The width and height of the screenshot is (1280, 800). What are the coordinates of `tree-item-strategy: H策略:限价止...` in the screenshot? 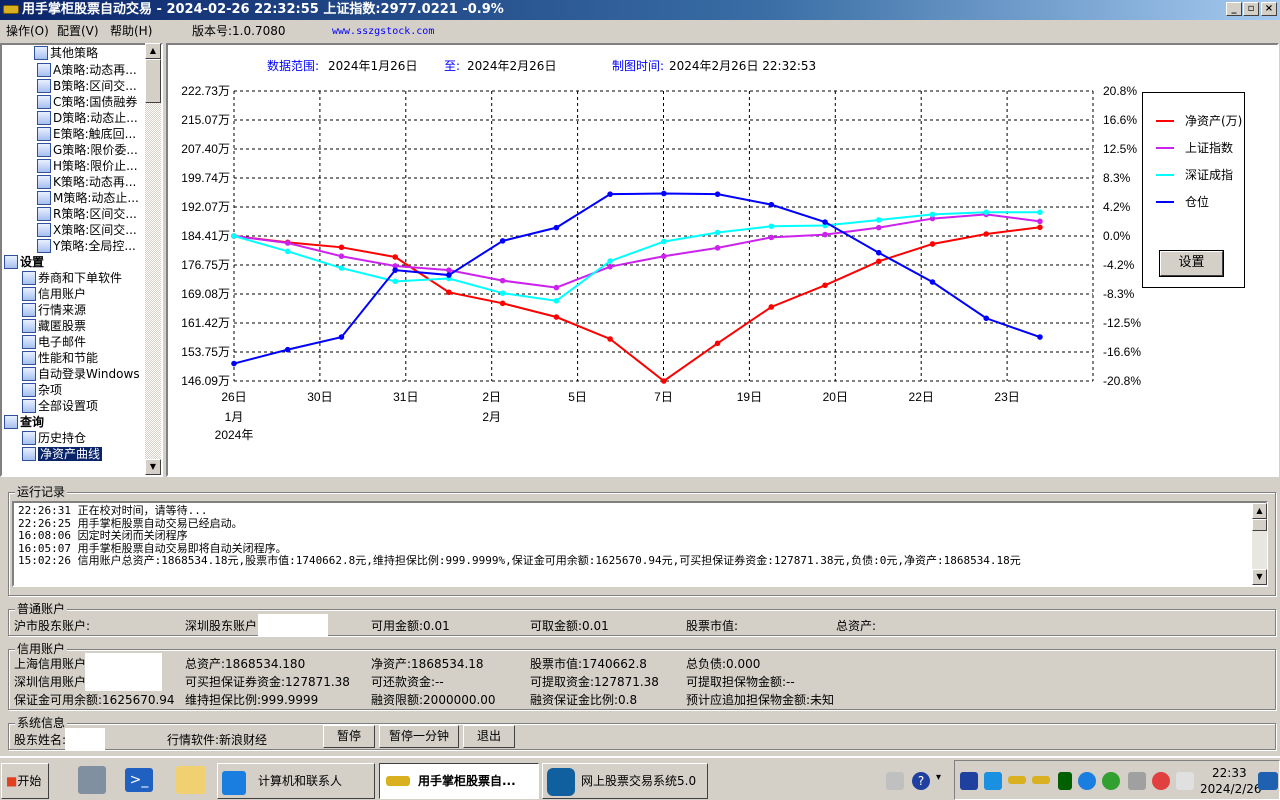 It's located at (87, 166).